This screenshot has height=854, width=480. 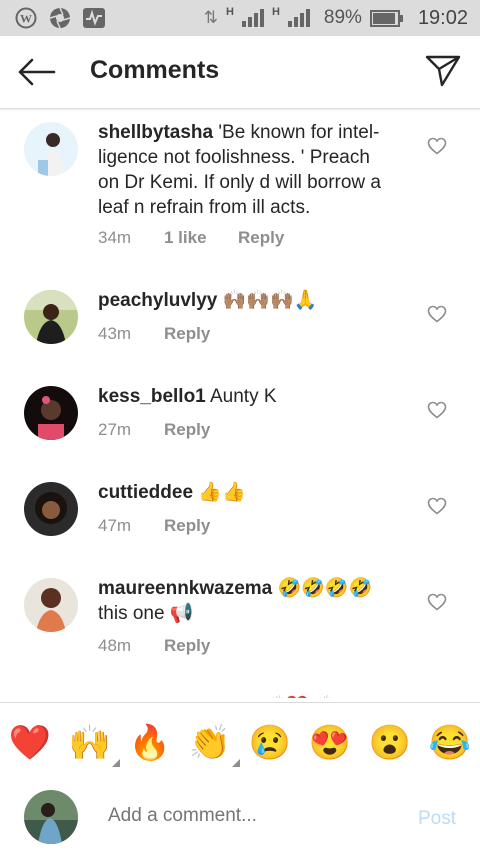 I want to click on camera-aperture-icon, so click(x=60, y=18).